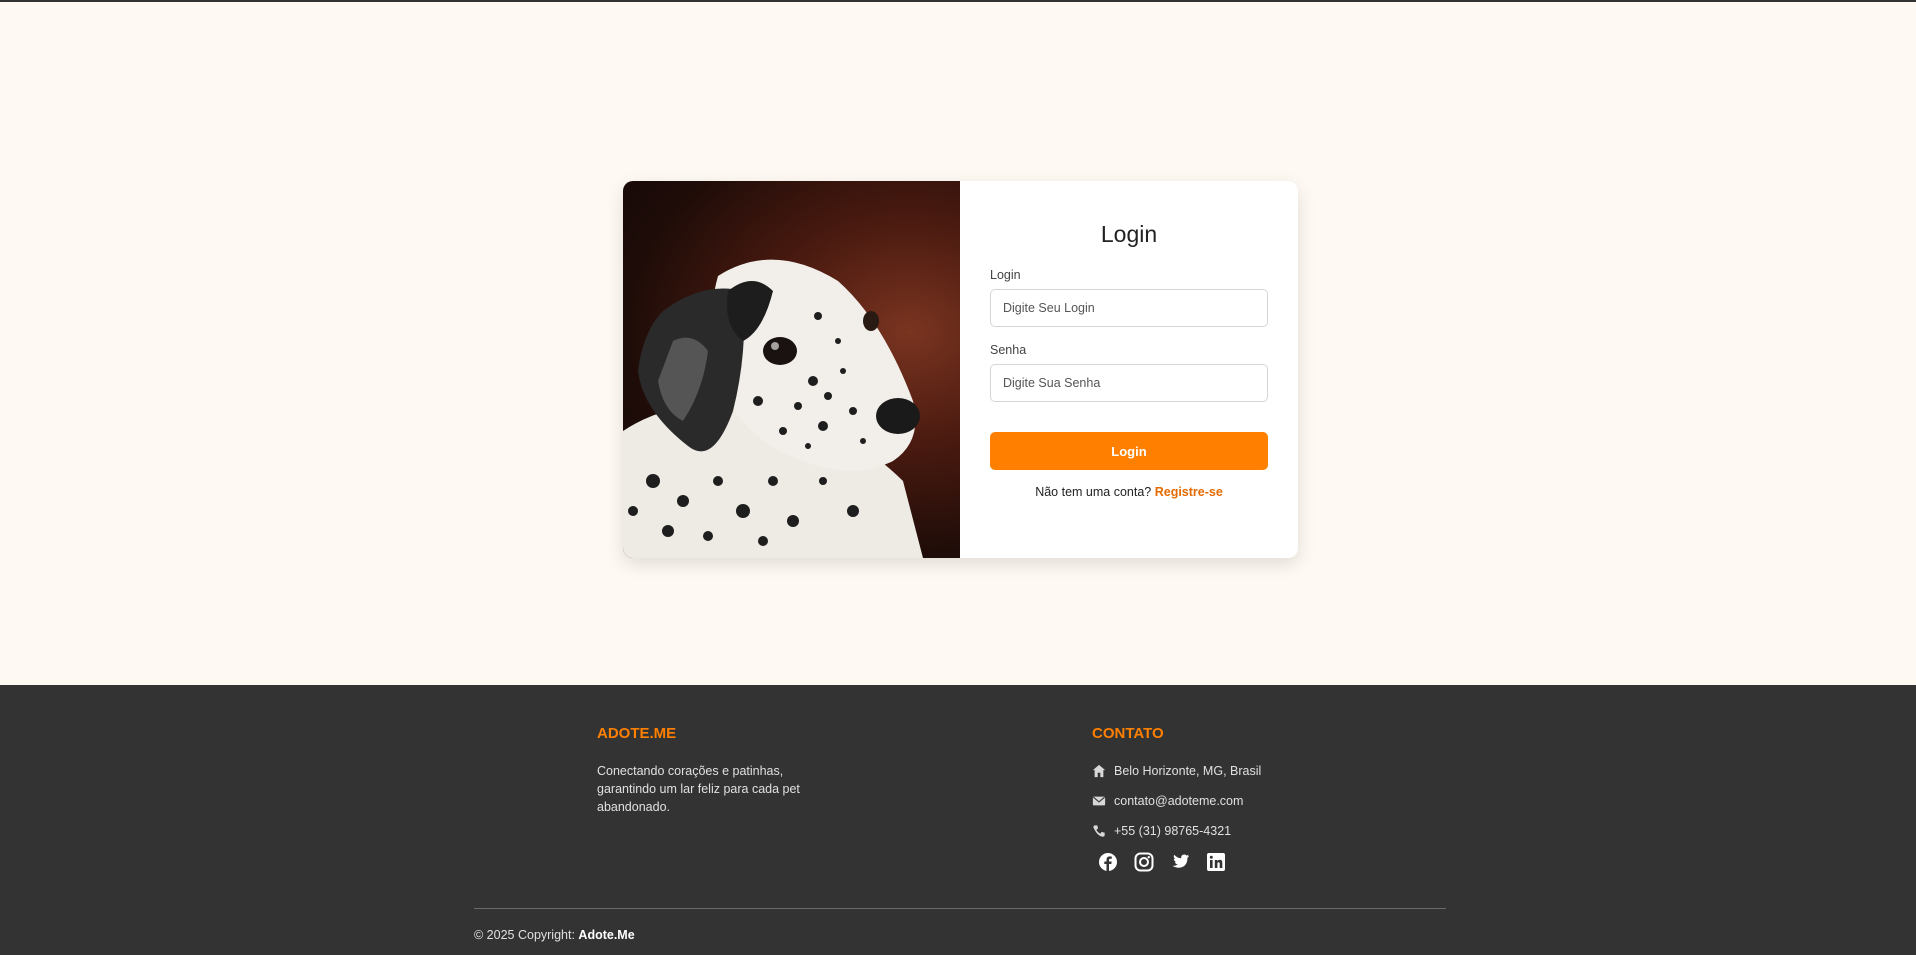 The image size is (1916, 955). I want to click on contact-address: Belo Horizonte, MG, Brasil, so click(1222, 771).